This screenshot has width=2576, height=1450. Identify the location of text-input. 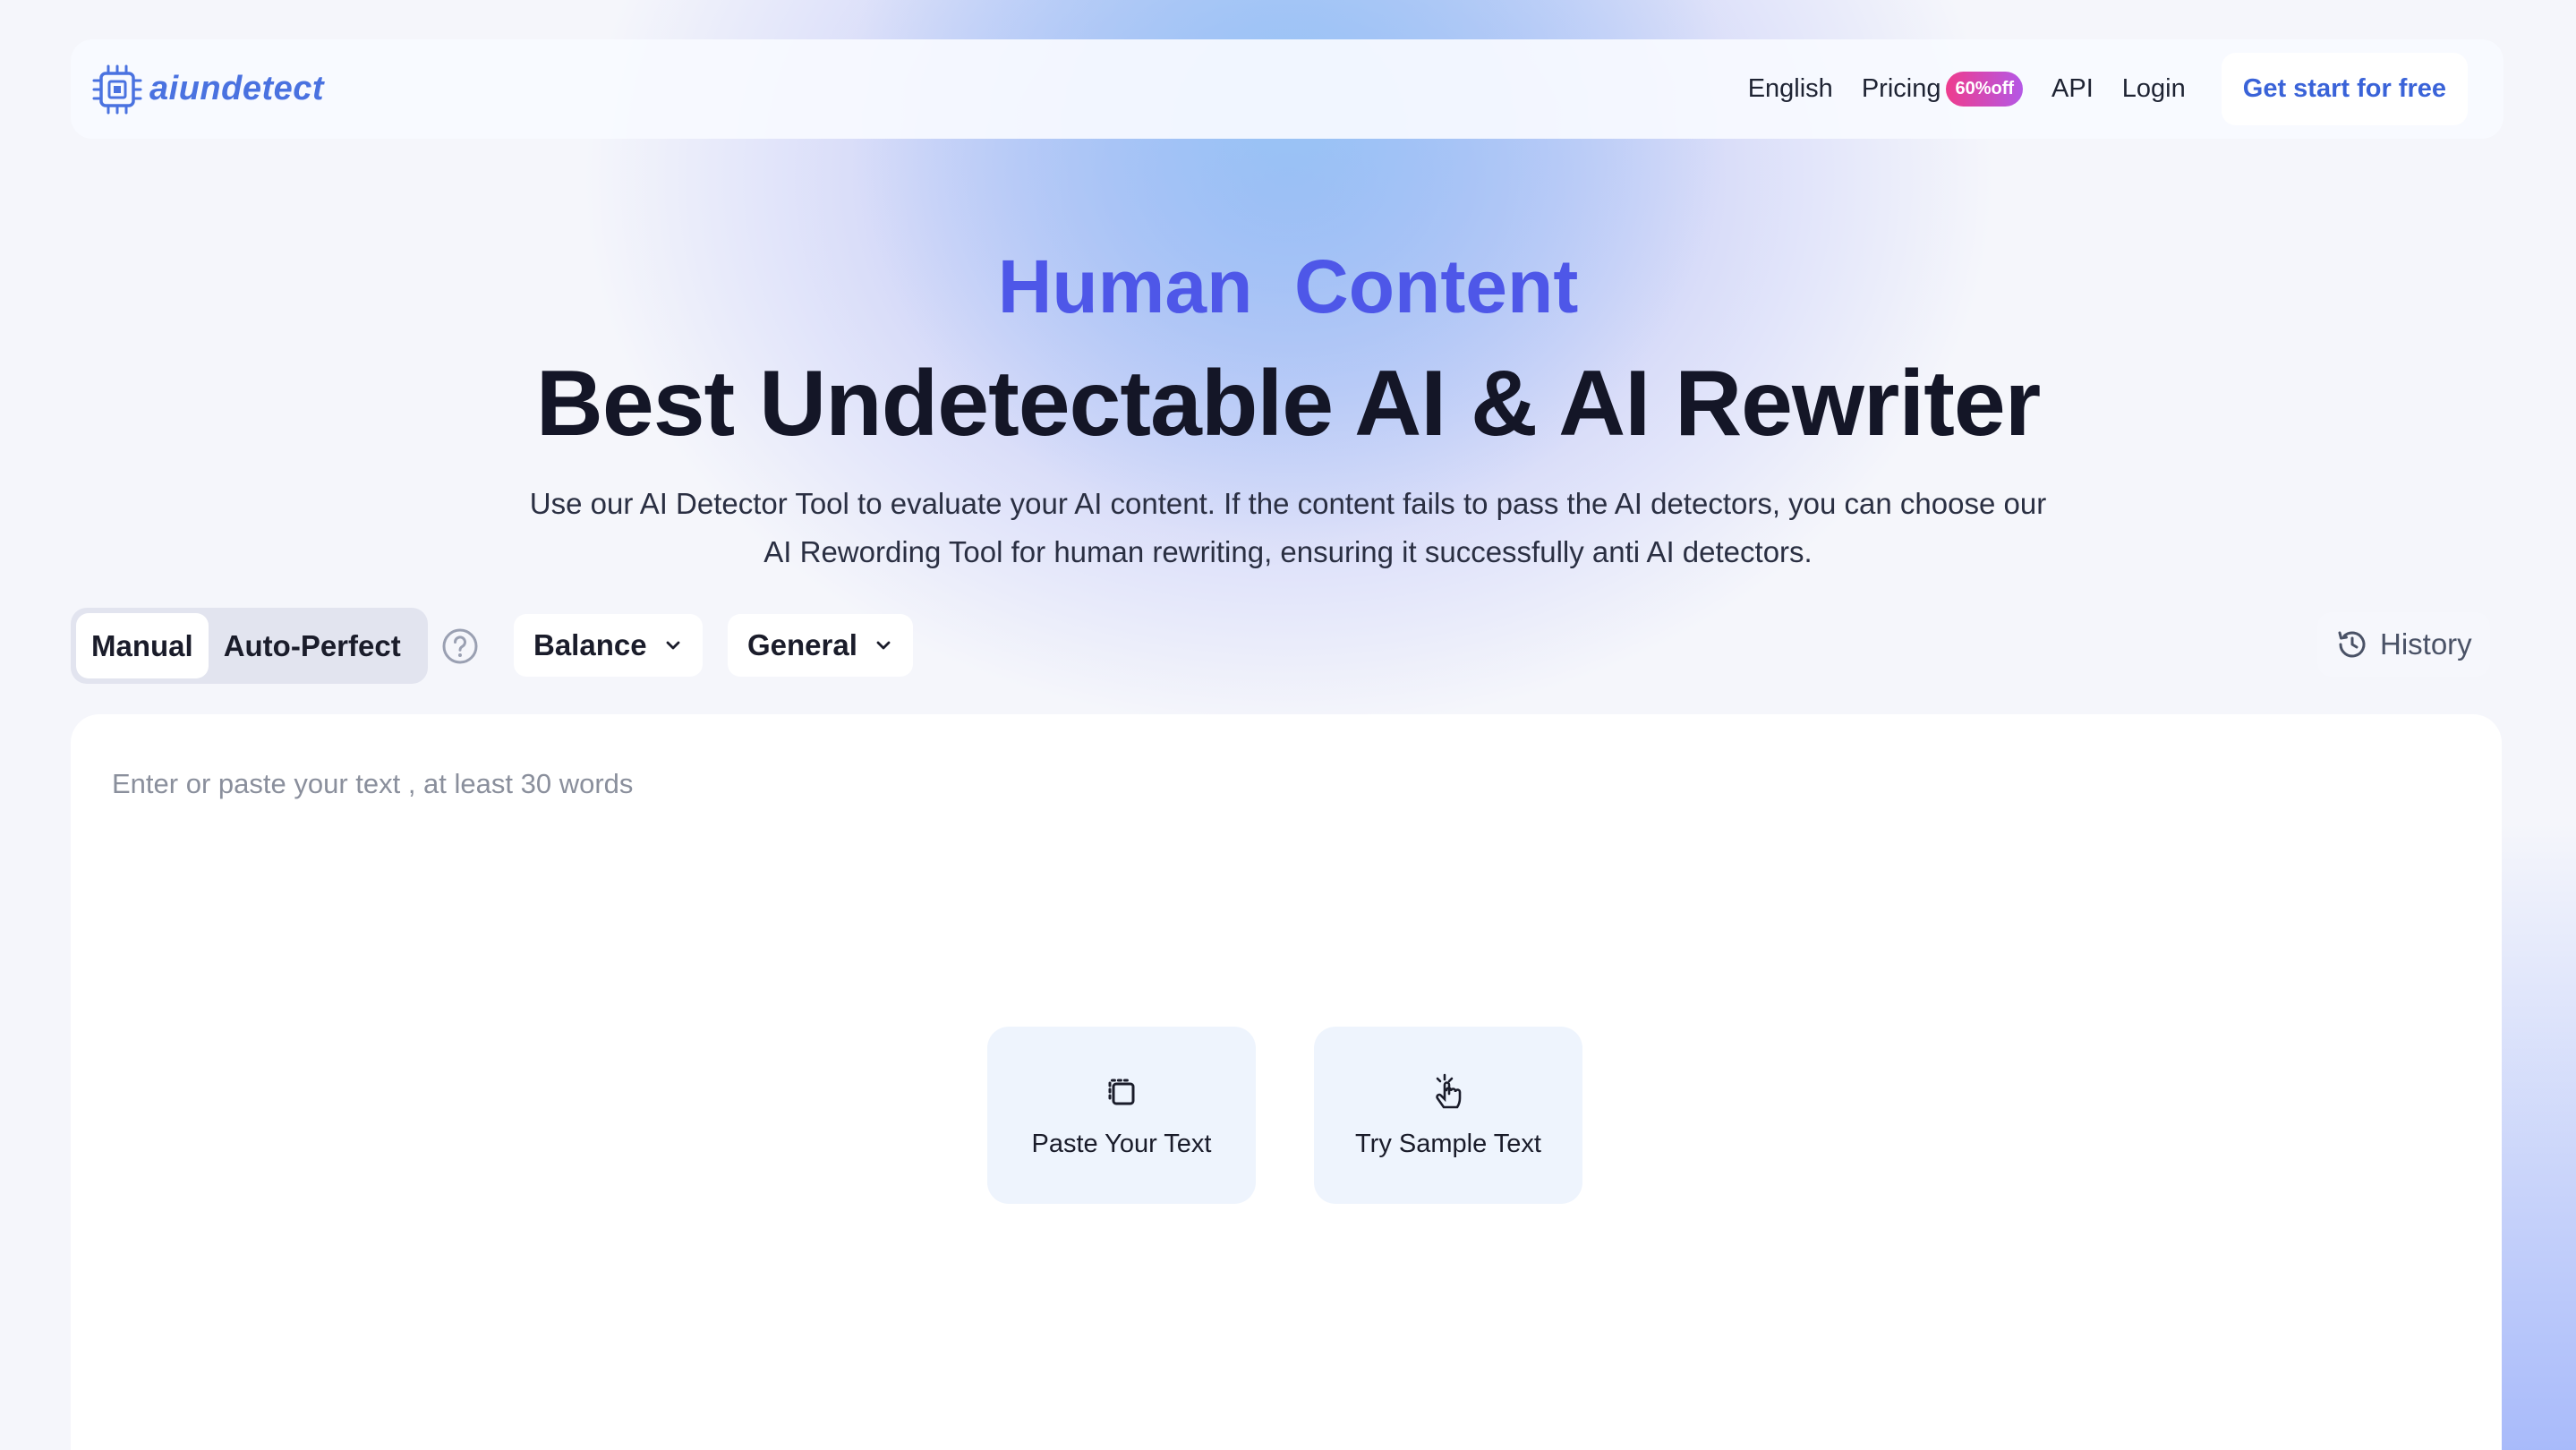
(1275, 784).